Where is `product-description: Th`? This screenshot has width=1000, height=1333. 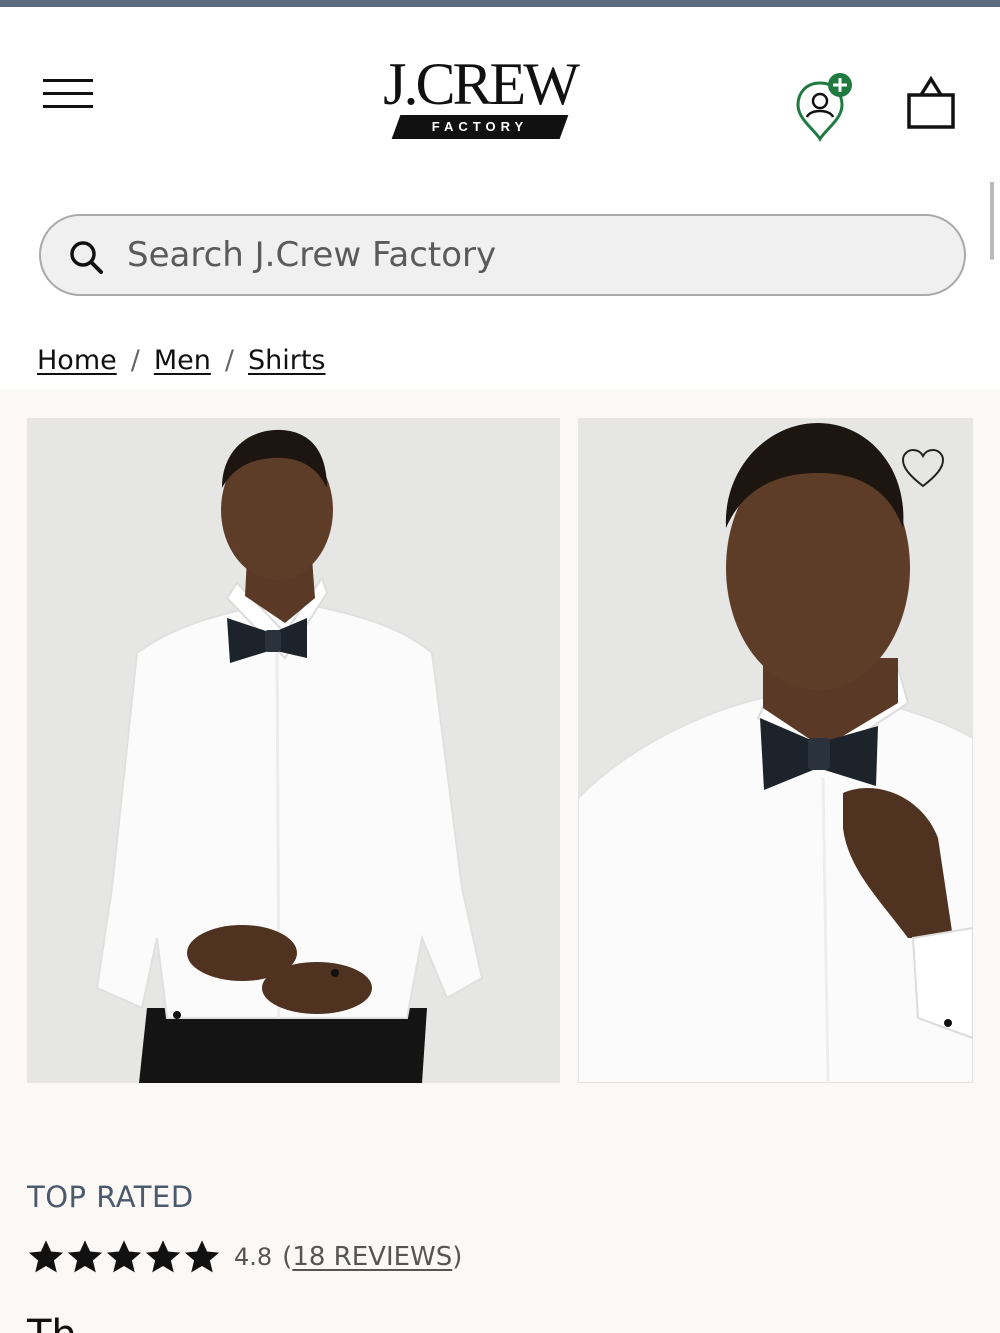
product-description: Th is located at coordinates (52, 1322).